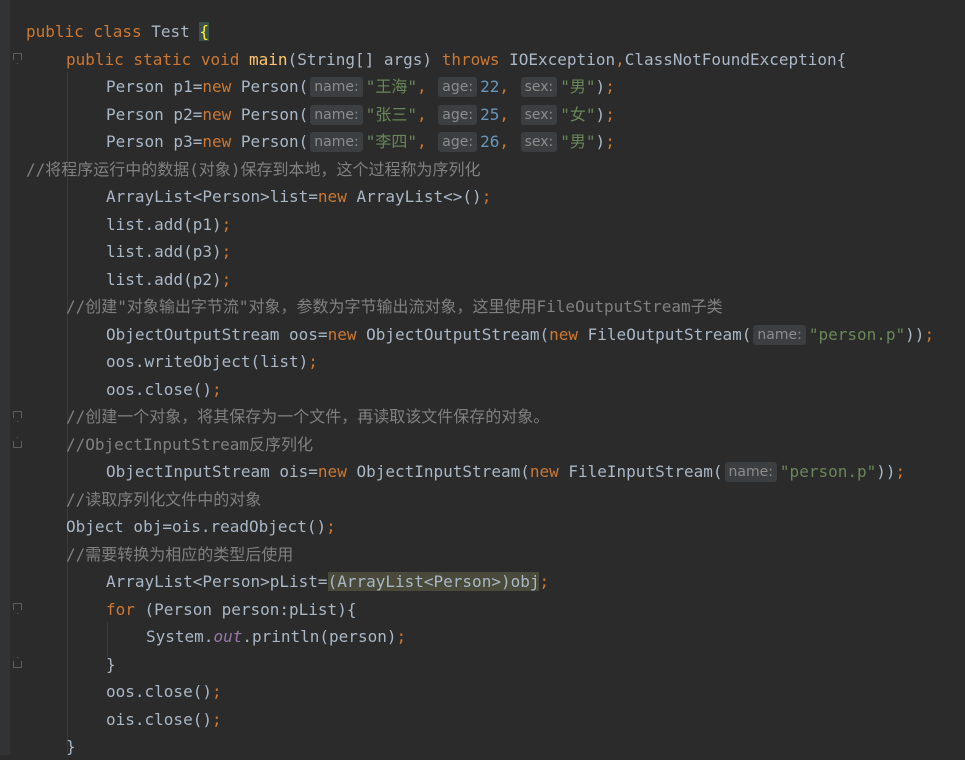 Image resolution: width=965 pixels, height=760 pixels. I want to click on code-line: ArrayList<Person>list=new ArrayList<>();, so click(298, 196).